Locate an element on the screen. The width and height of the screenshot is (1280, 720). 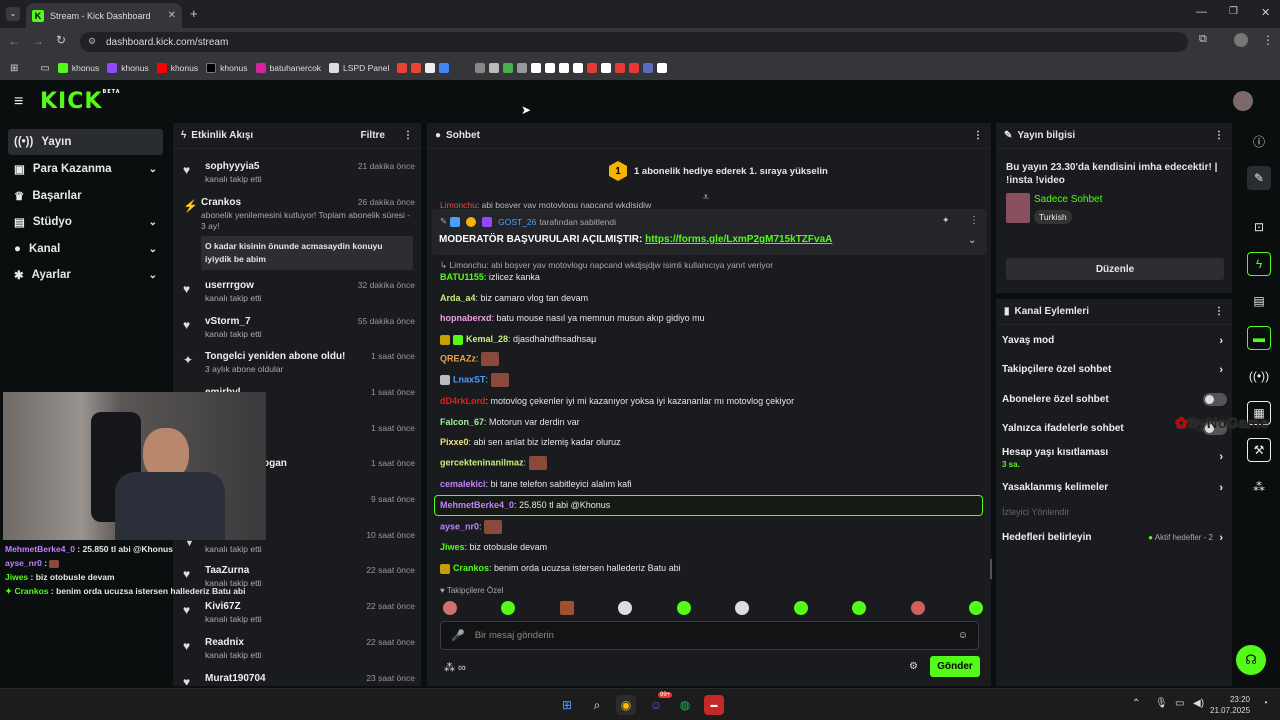
chat-icon: ▬ is located at coordinates (1259, 338).